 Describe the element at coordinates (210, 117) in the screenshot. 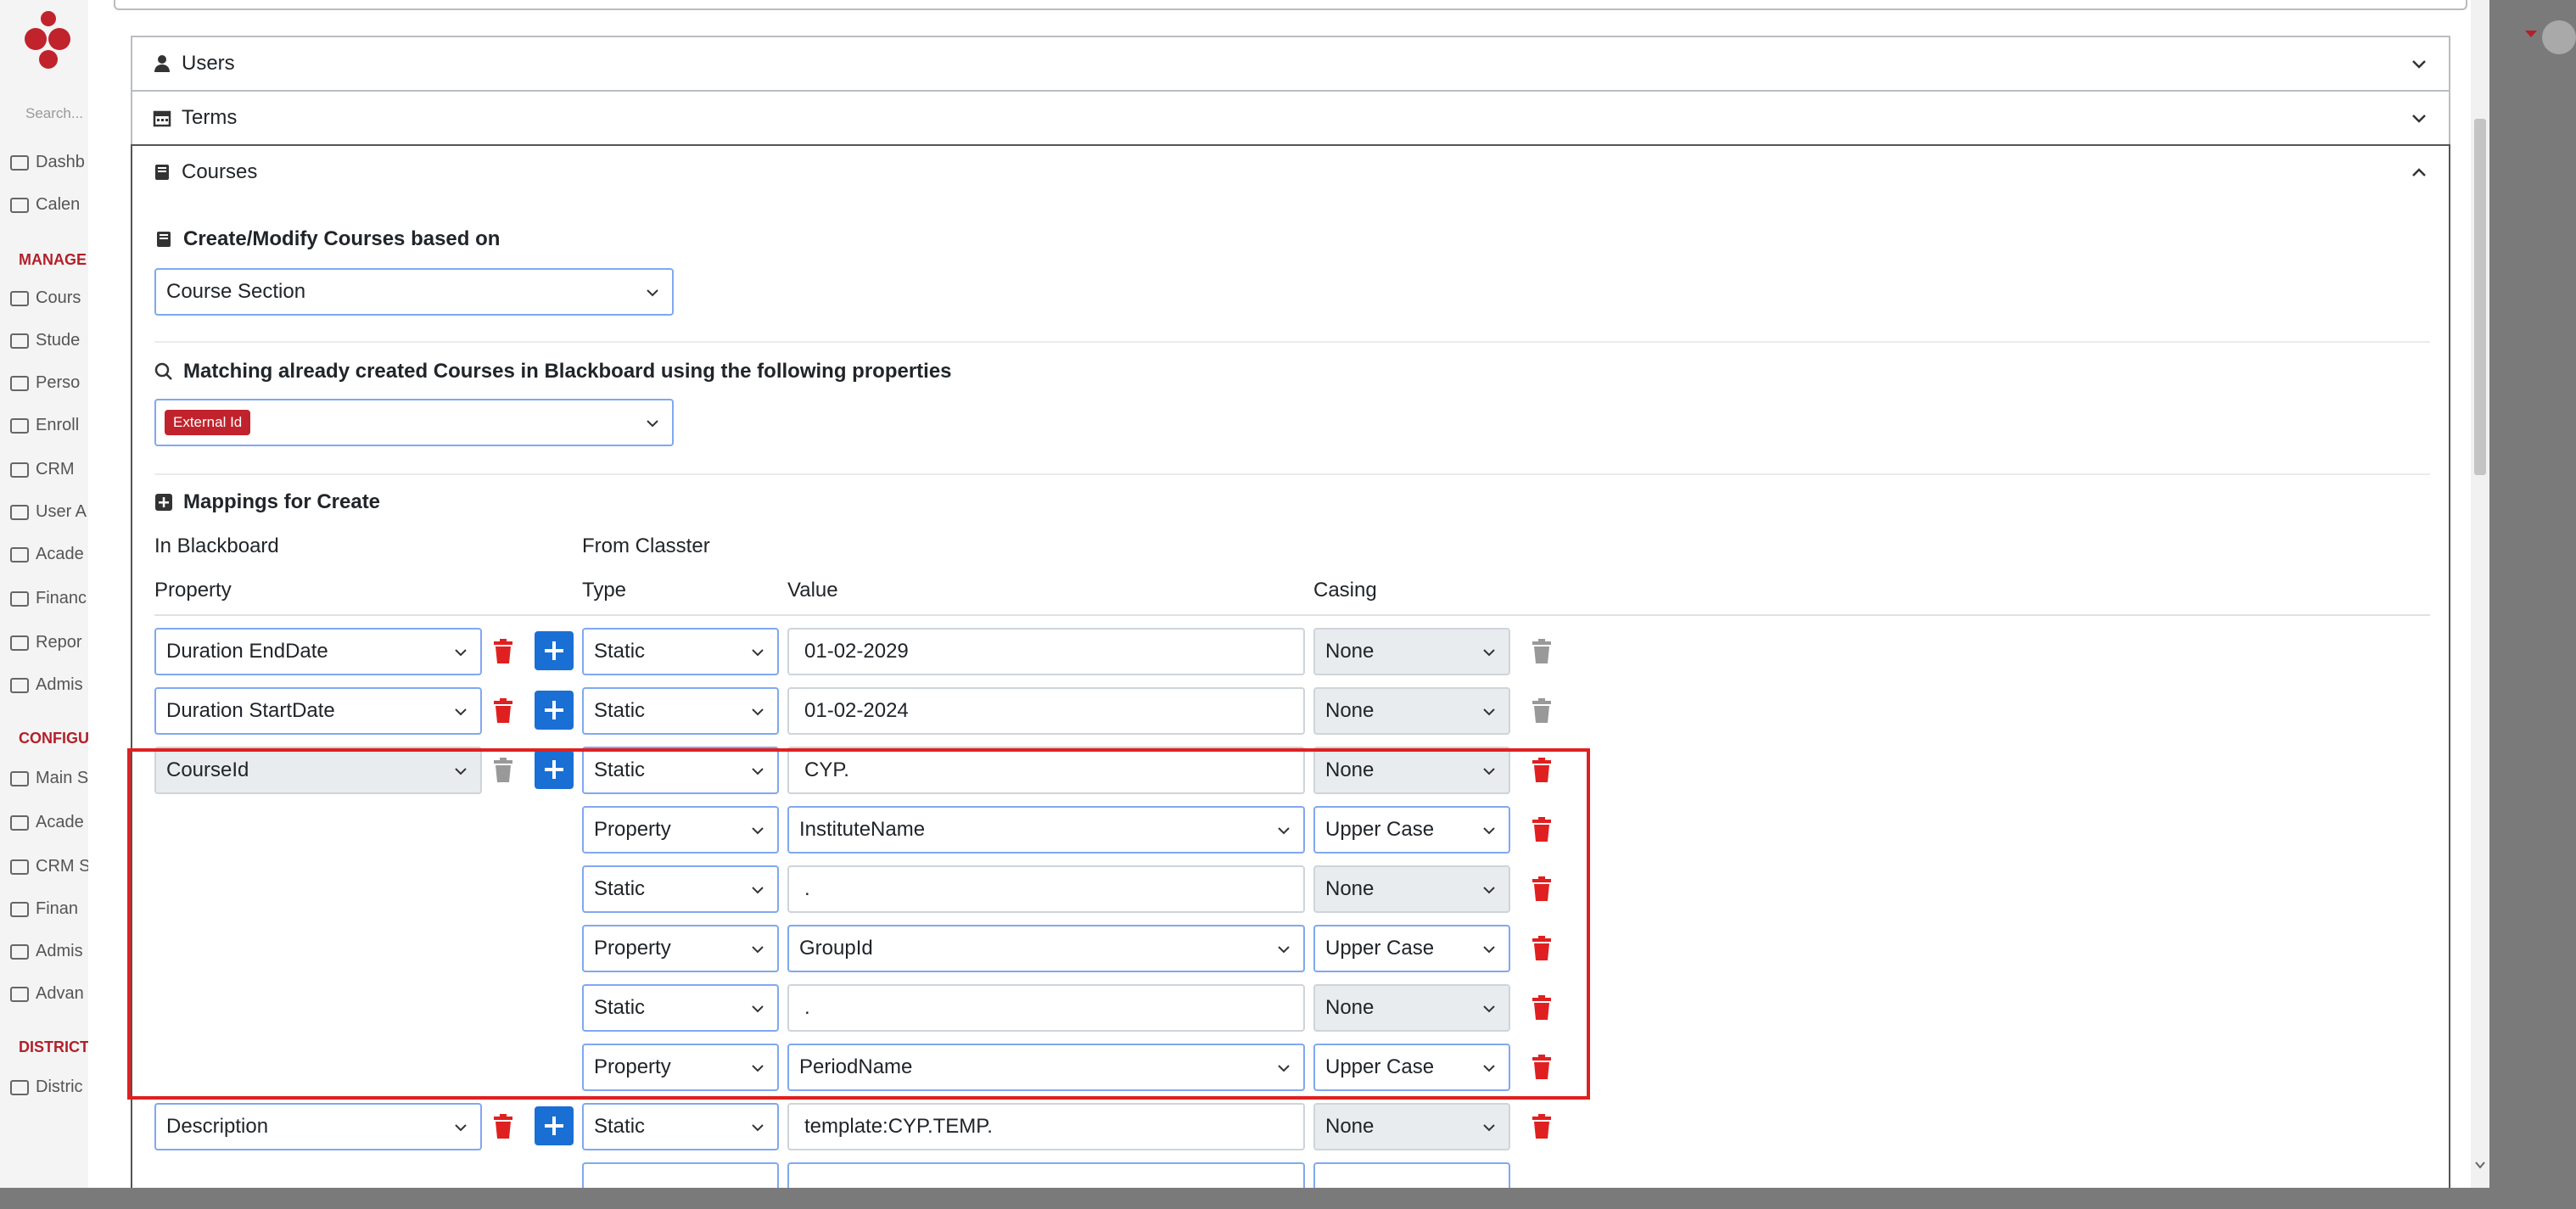

I see `accordion-terms-label: Terms` at that location.